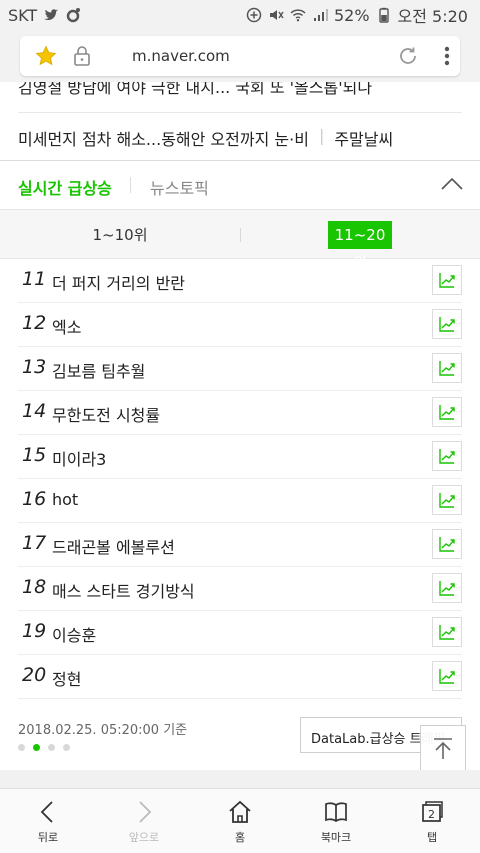 This screenshot has height=853, width=480. What do you see at coordinates (34, 411) in the screenshot?
I see `rank-number: 14` at bounding box center [34, 411].